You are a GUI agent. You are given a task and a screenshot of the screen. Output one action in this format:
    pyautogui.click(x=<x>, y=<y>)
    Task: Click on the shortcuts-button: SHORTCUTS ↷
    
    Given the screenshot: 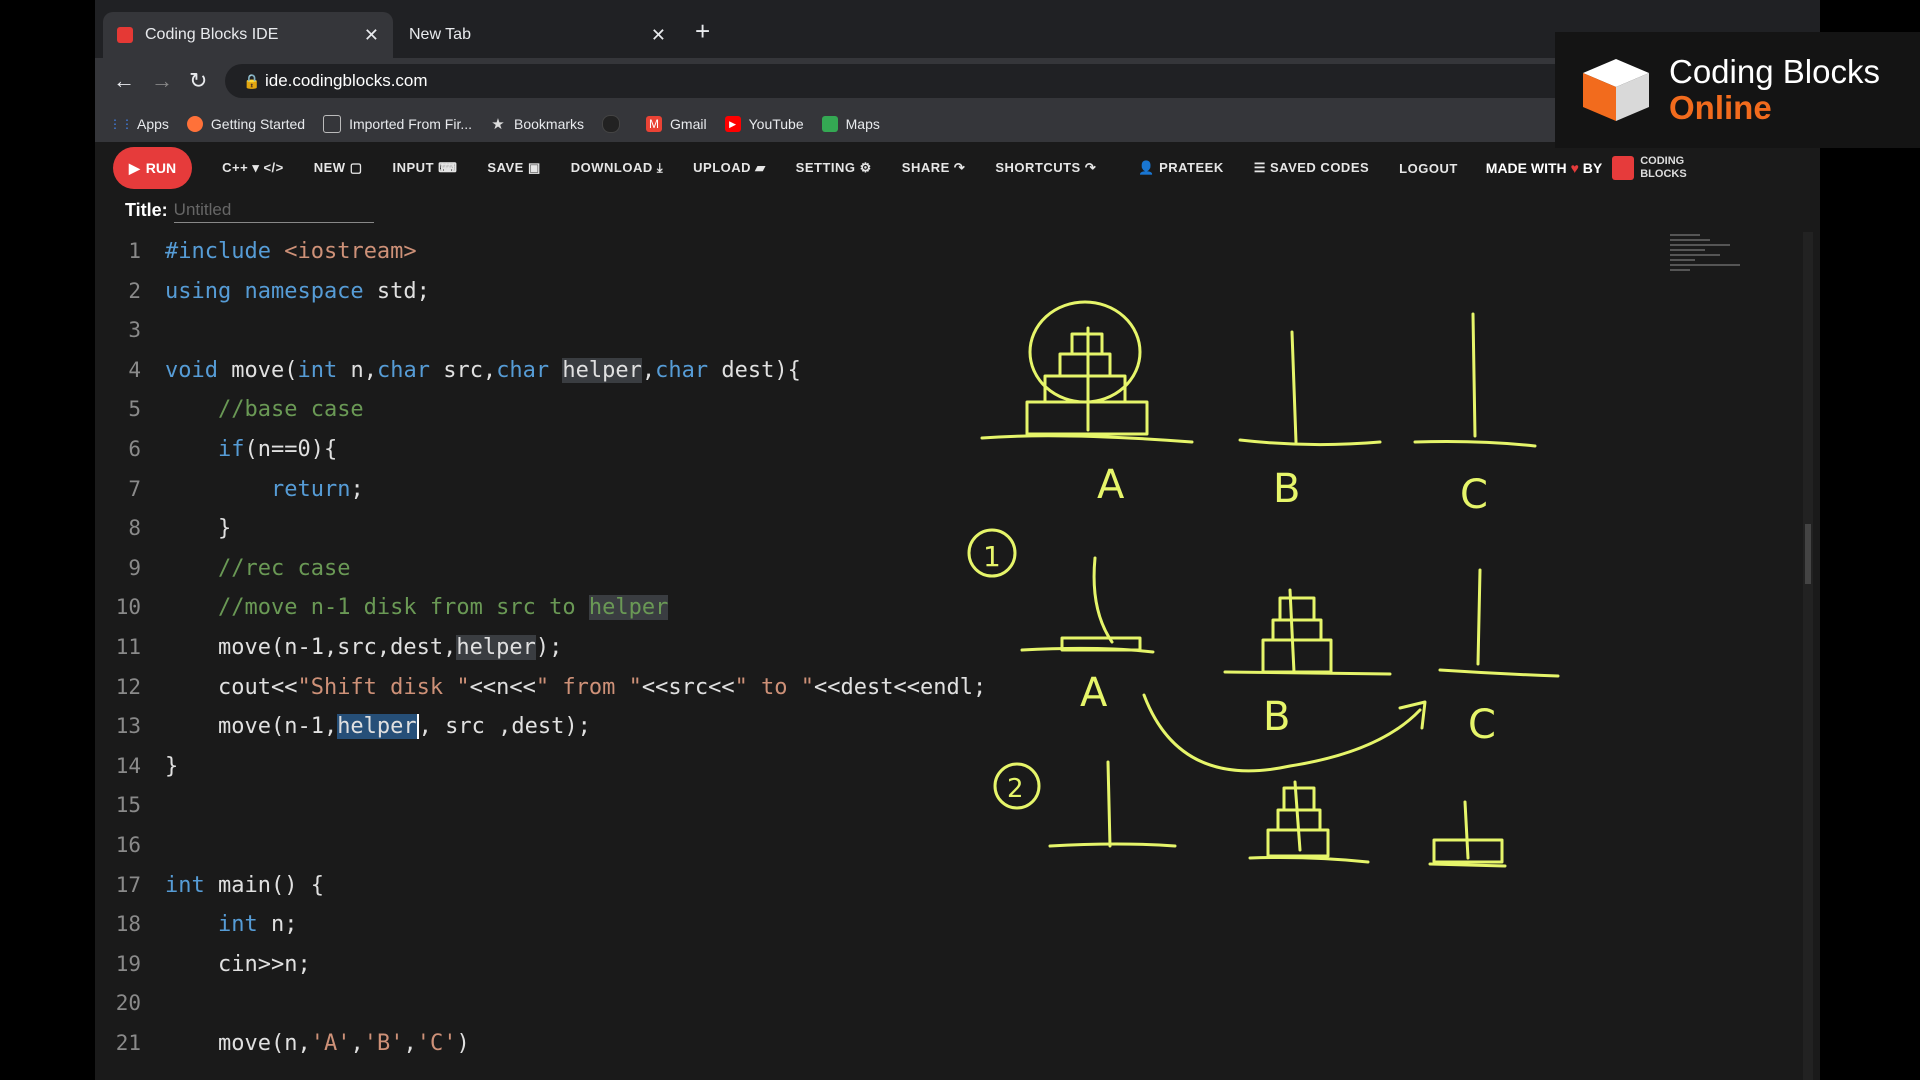 What is the action you would take?
    pyautogui.click(x=1045, y=168)
    